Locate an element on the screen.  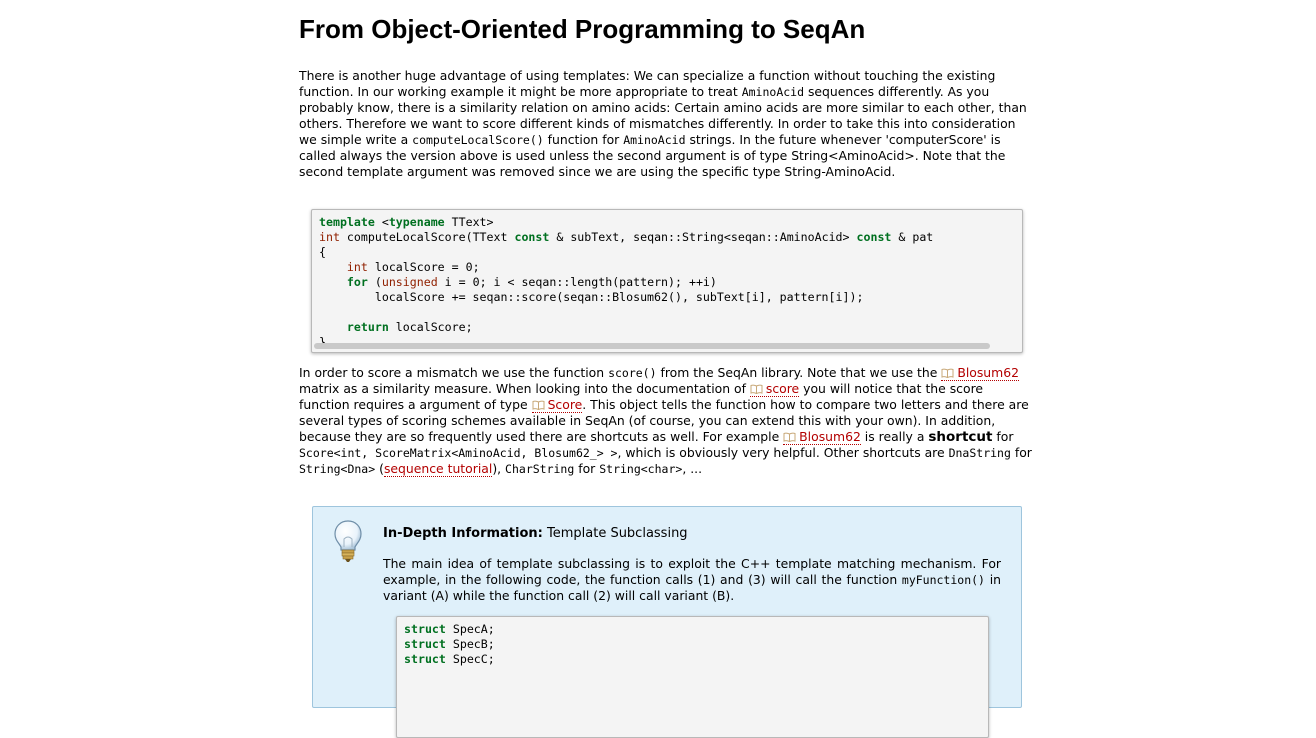
link-label: score is located at coordinates (782, 388).